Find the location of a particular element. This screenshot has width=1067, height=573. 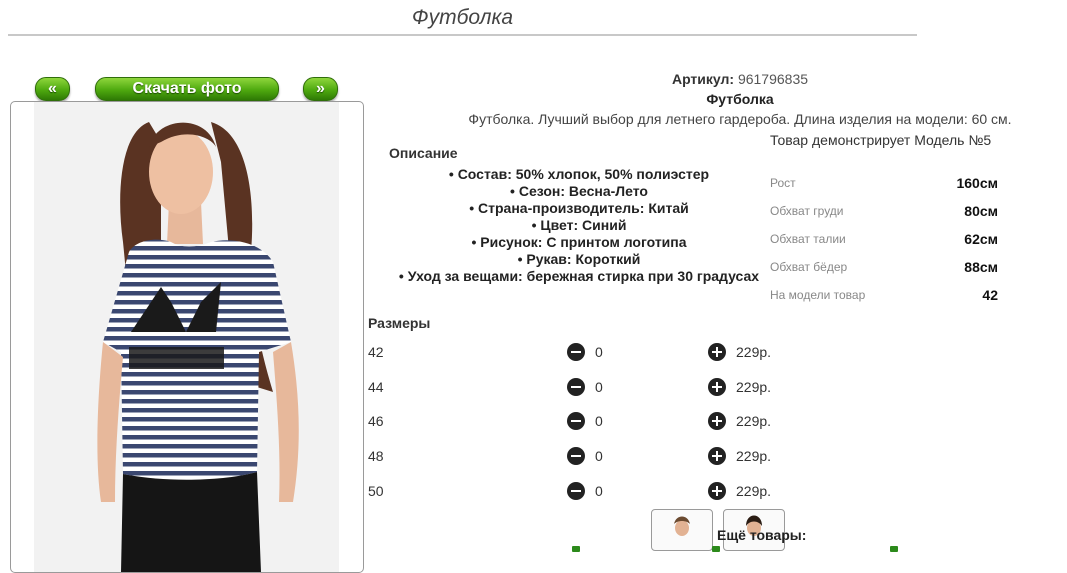

title-divider is located at coordinates (462, 35).